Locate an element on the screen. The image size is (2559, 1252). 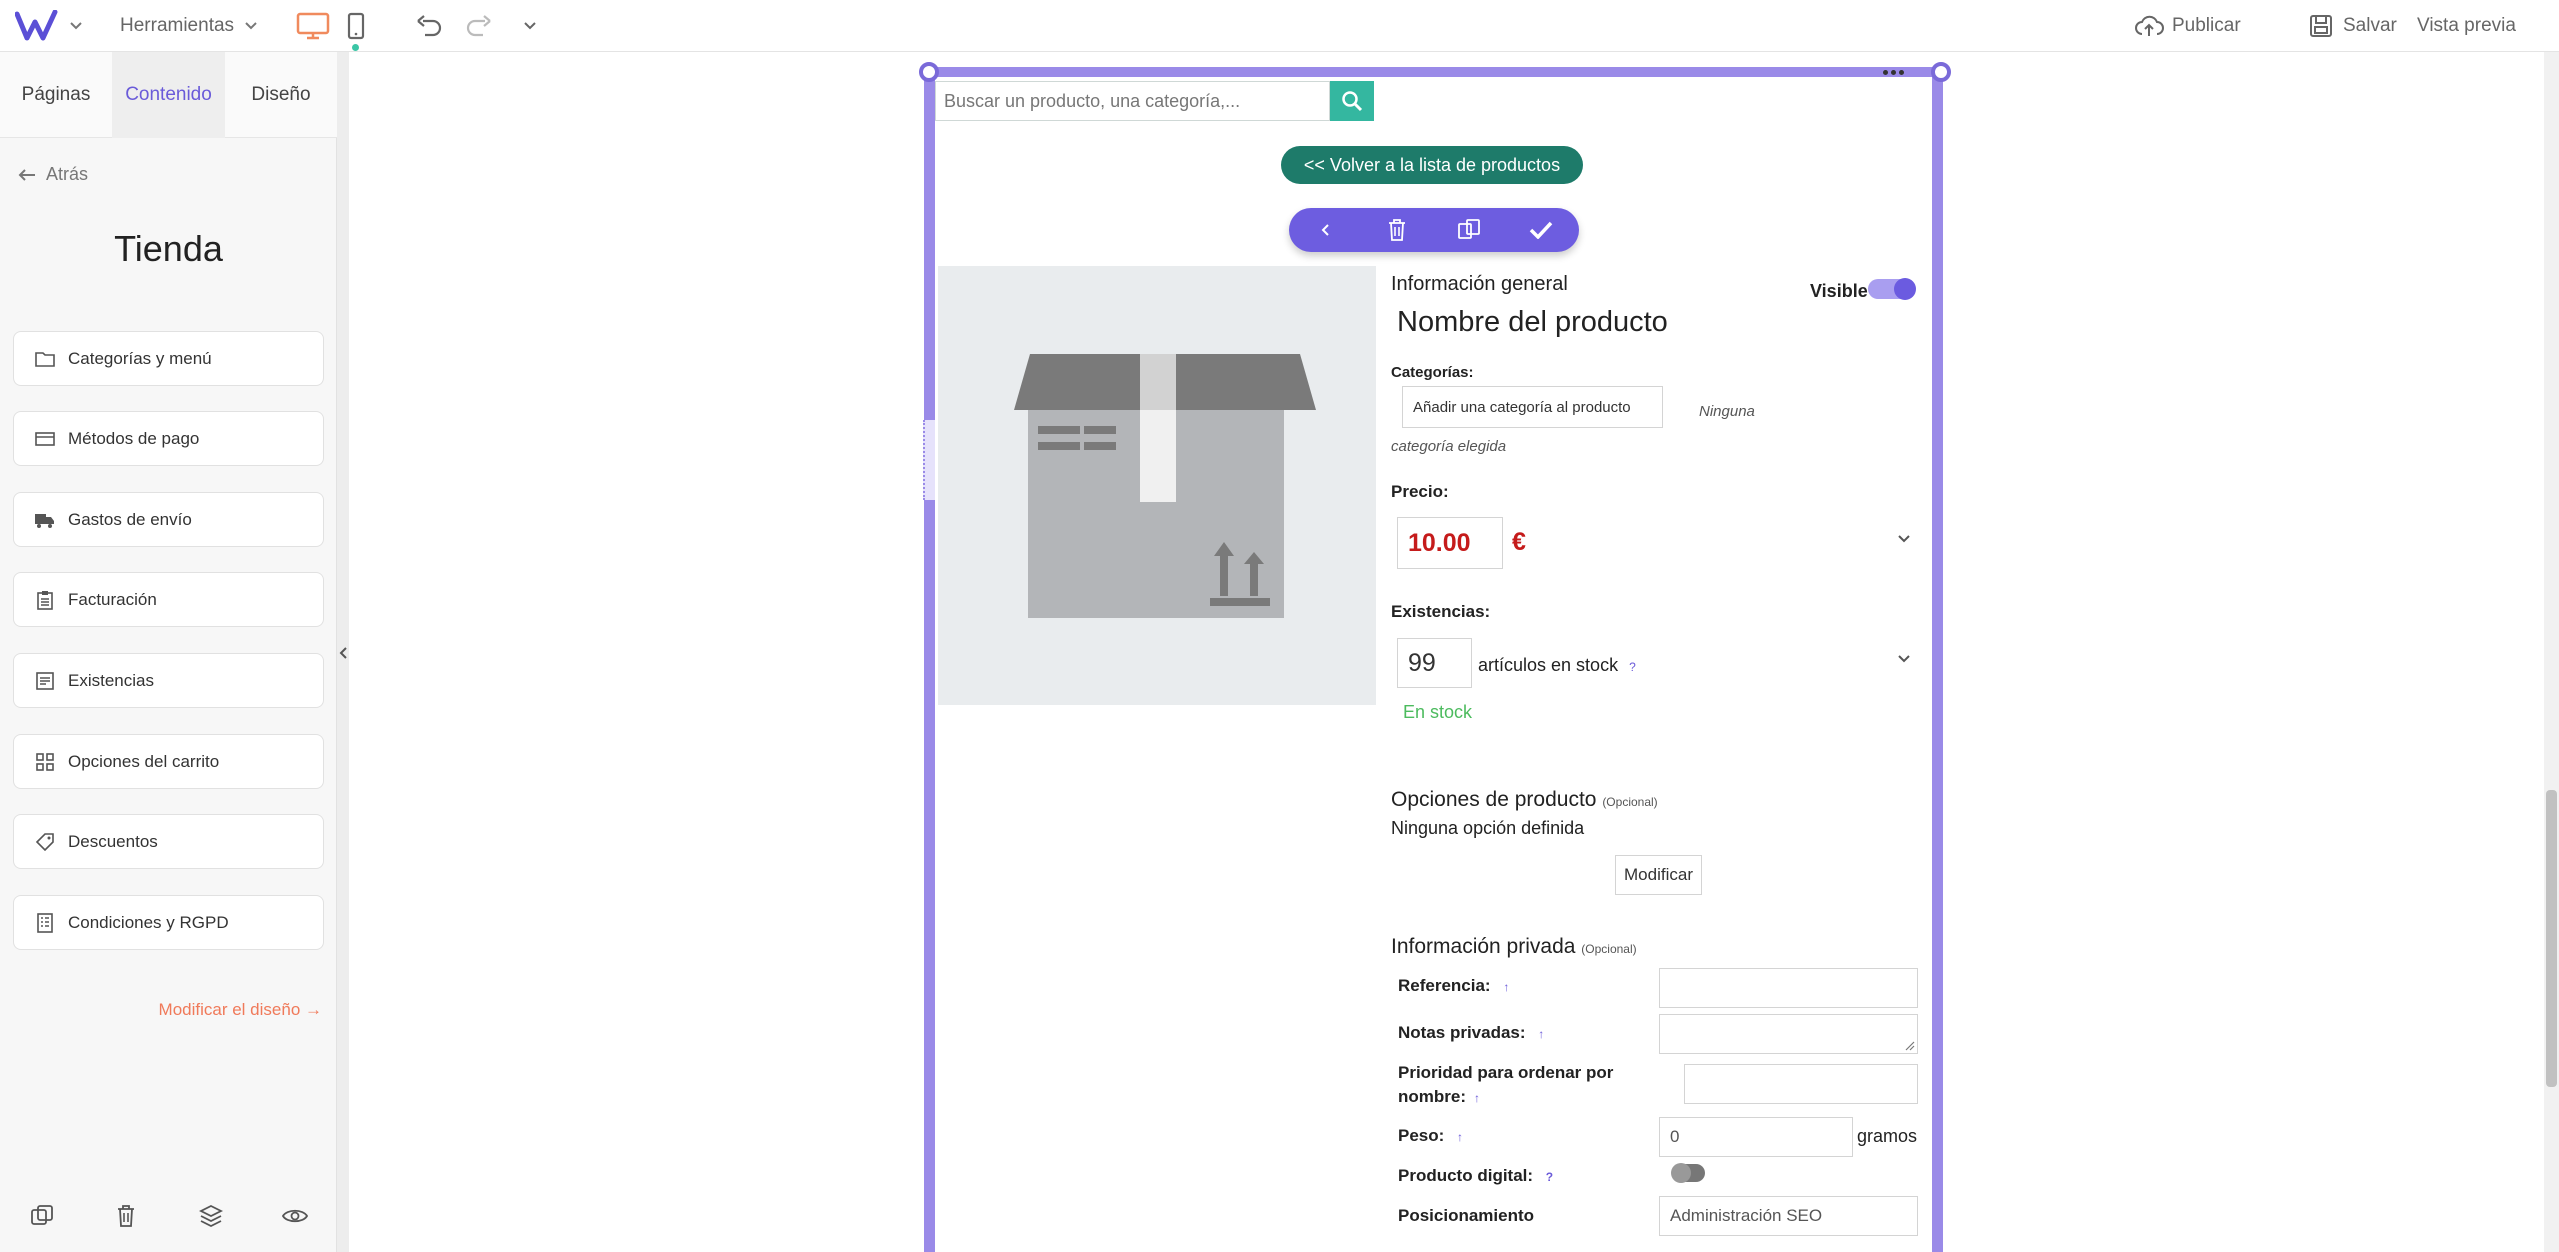
save-label: Salvar is located at coordinates (2370, 25).